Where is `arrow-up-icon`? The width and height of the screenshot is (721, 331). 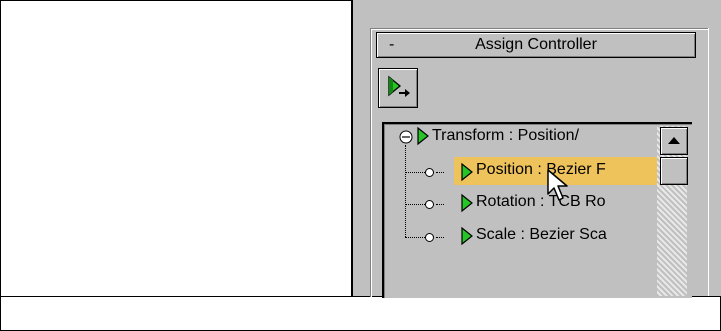
arrow-up-icon is located at coordinates (674, 140).